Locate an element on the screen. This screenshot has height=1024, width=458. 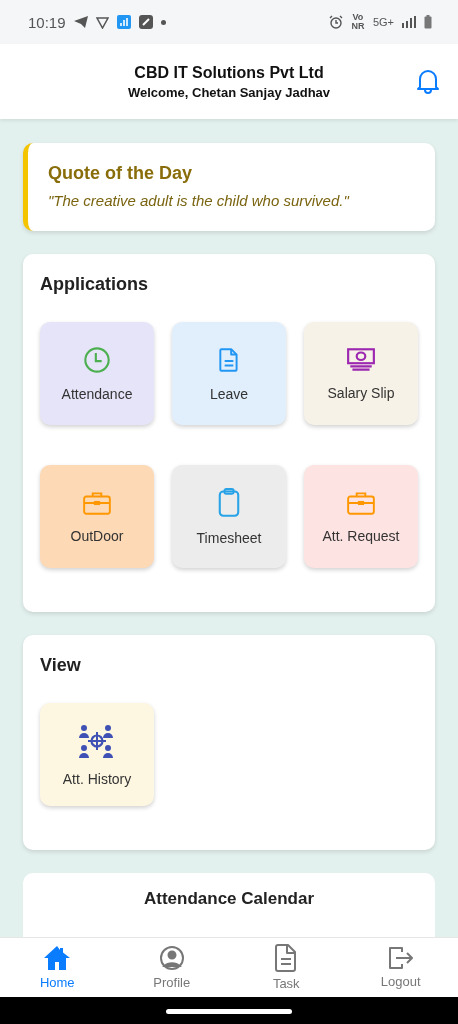
chart-app-icon is located at coordinates (123, 22).